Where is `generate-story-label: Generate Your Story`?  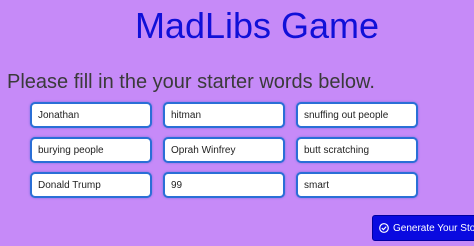 generate-story-label: Generate Your Story is located at coordinates (433, 228).